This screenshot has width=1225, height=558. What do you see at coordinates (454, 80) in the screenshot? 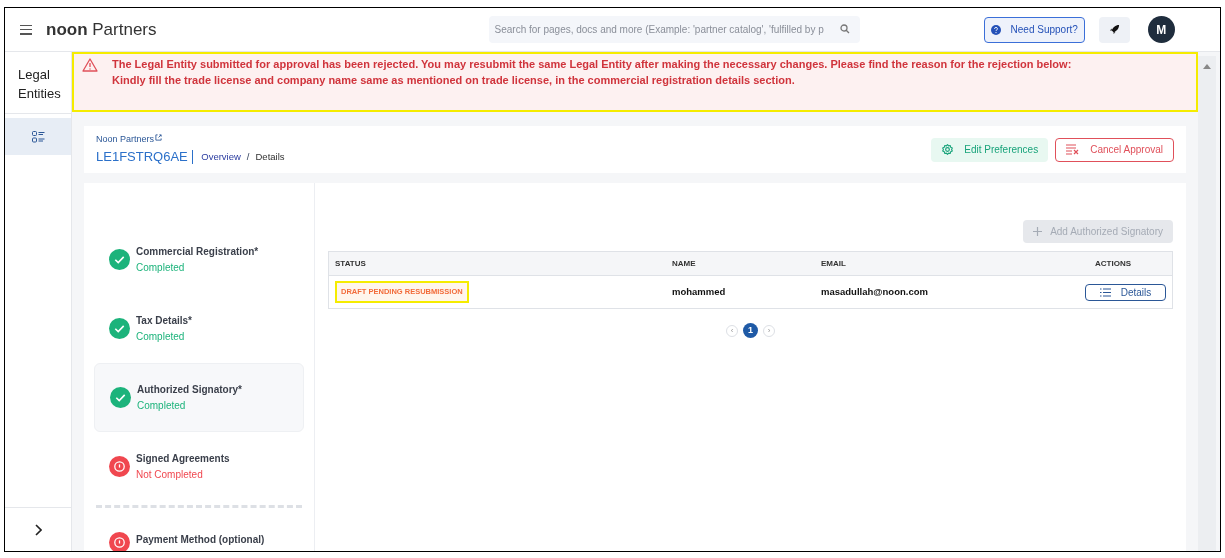
I see `rejection-reason: Kindly fill the trade license and company name same as mentioned on trade license, in the commercial registration details section.` at bounding box center [454, 80].